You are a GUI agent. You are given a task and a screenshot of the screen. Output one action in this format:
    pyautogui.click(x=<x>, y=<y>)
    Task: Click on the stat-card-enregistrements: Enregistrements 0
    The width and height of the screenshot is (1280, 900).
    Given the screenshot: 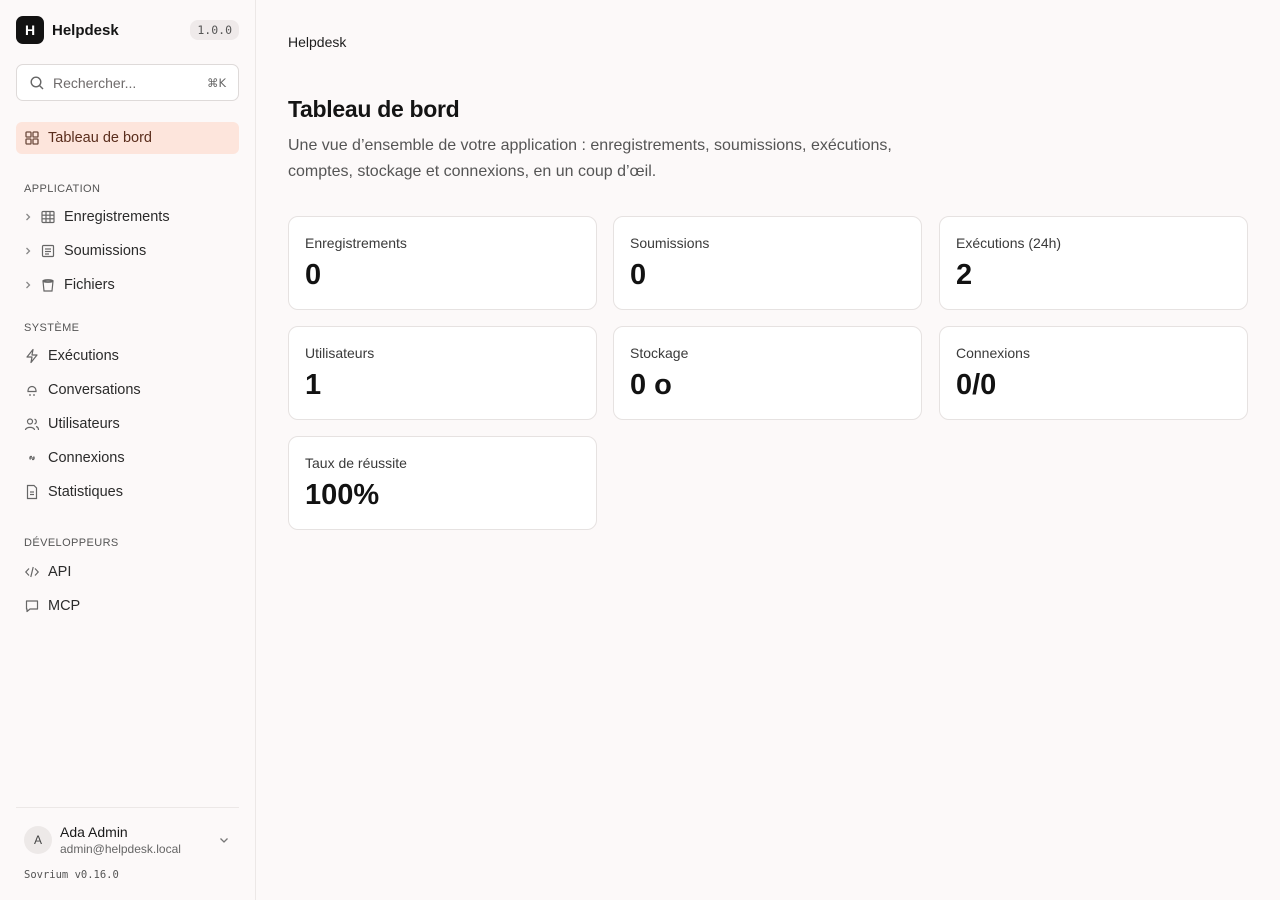 What is the action you would take?
    pyautogui.click(x=442, y=263)
    